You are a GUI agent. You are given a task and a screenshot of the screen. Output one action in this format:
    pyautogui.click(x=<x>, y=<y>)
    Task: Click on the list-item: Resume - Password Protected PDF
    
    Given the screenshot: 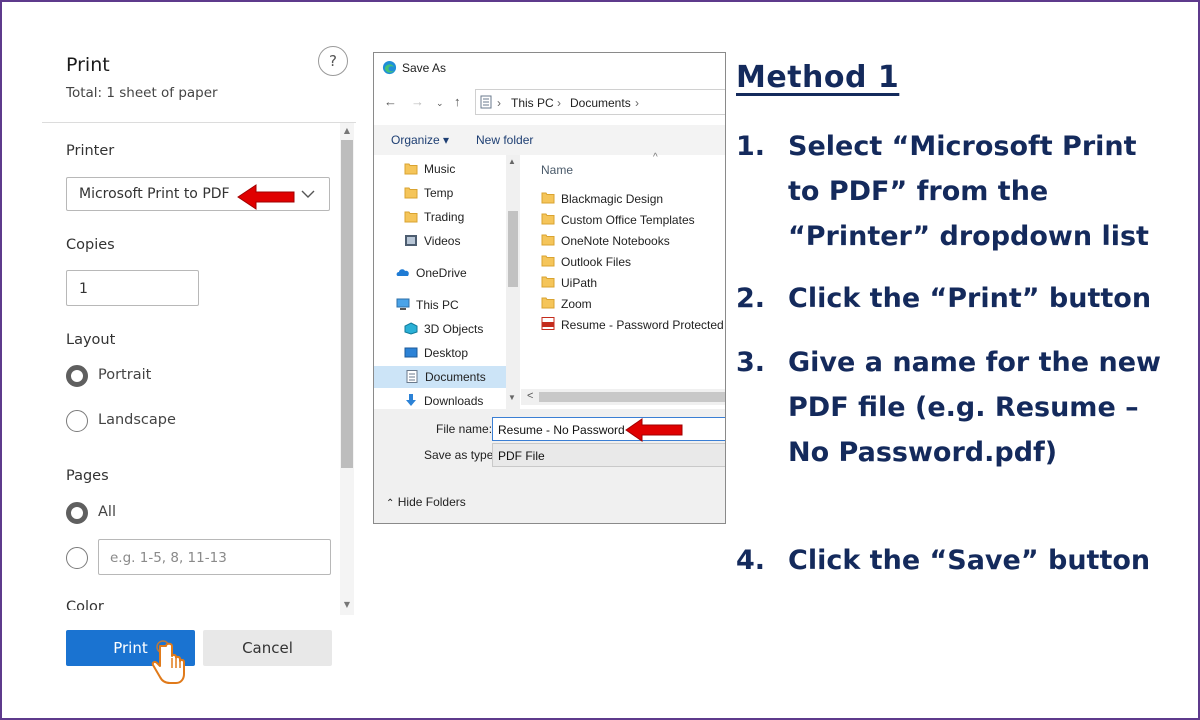 What is the action you would take?
    pyautogui.click(x=633, y=324)
    